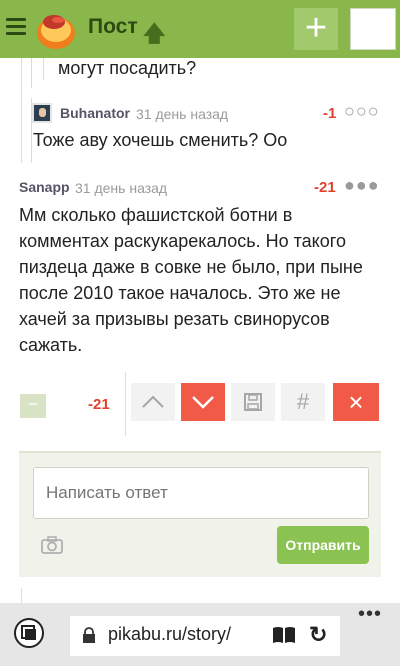  What do you see at coordinates (174, 319) in the screenshot?
I see `comment-line: хачей за призывы резать свинорусов` at bounding box center [174, 319].